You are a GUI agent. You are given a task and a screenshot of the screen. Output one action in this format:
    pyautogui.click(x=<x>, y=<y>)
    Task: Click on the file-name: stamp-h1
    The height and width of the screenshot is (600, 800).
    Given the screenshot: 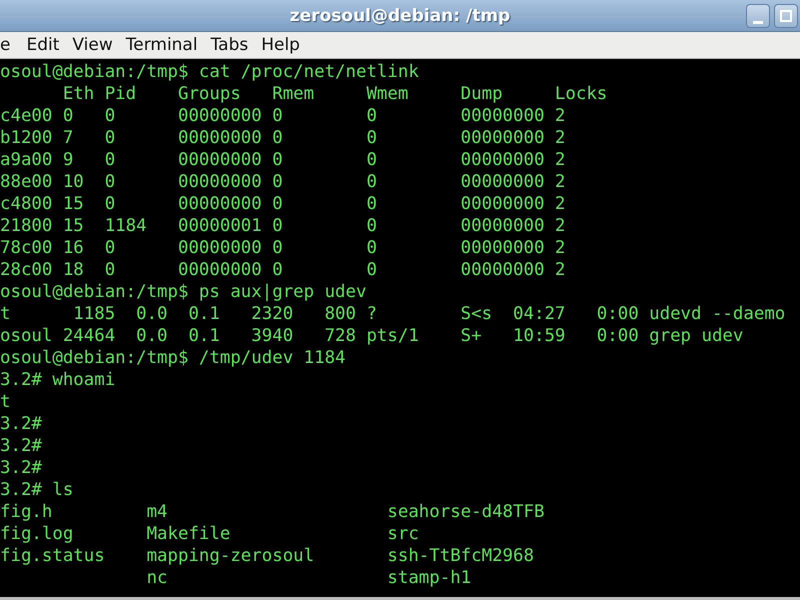 What is the action you would take?
    pyautogui.click(x=429, y=578)
    